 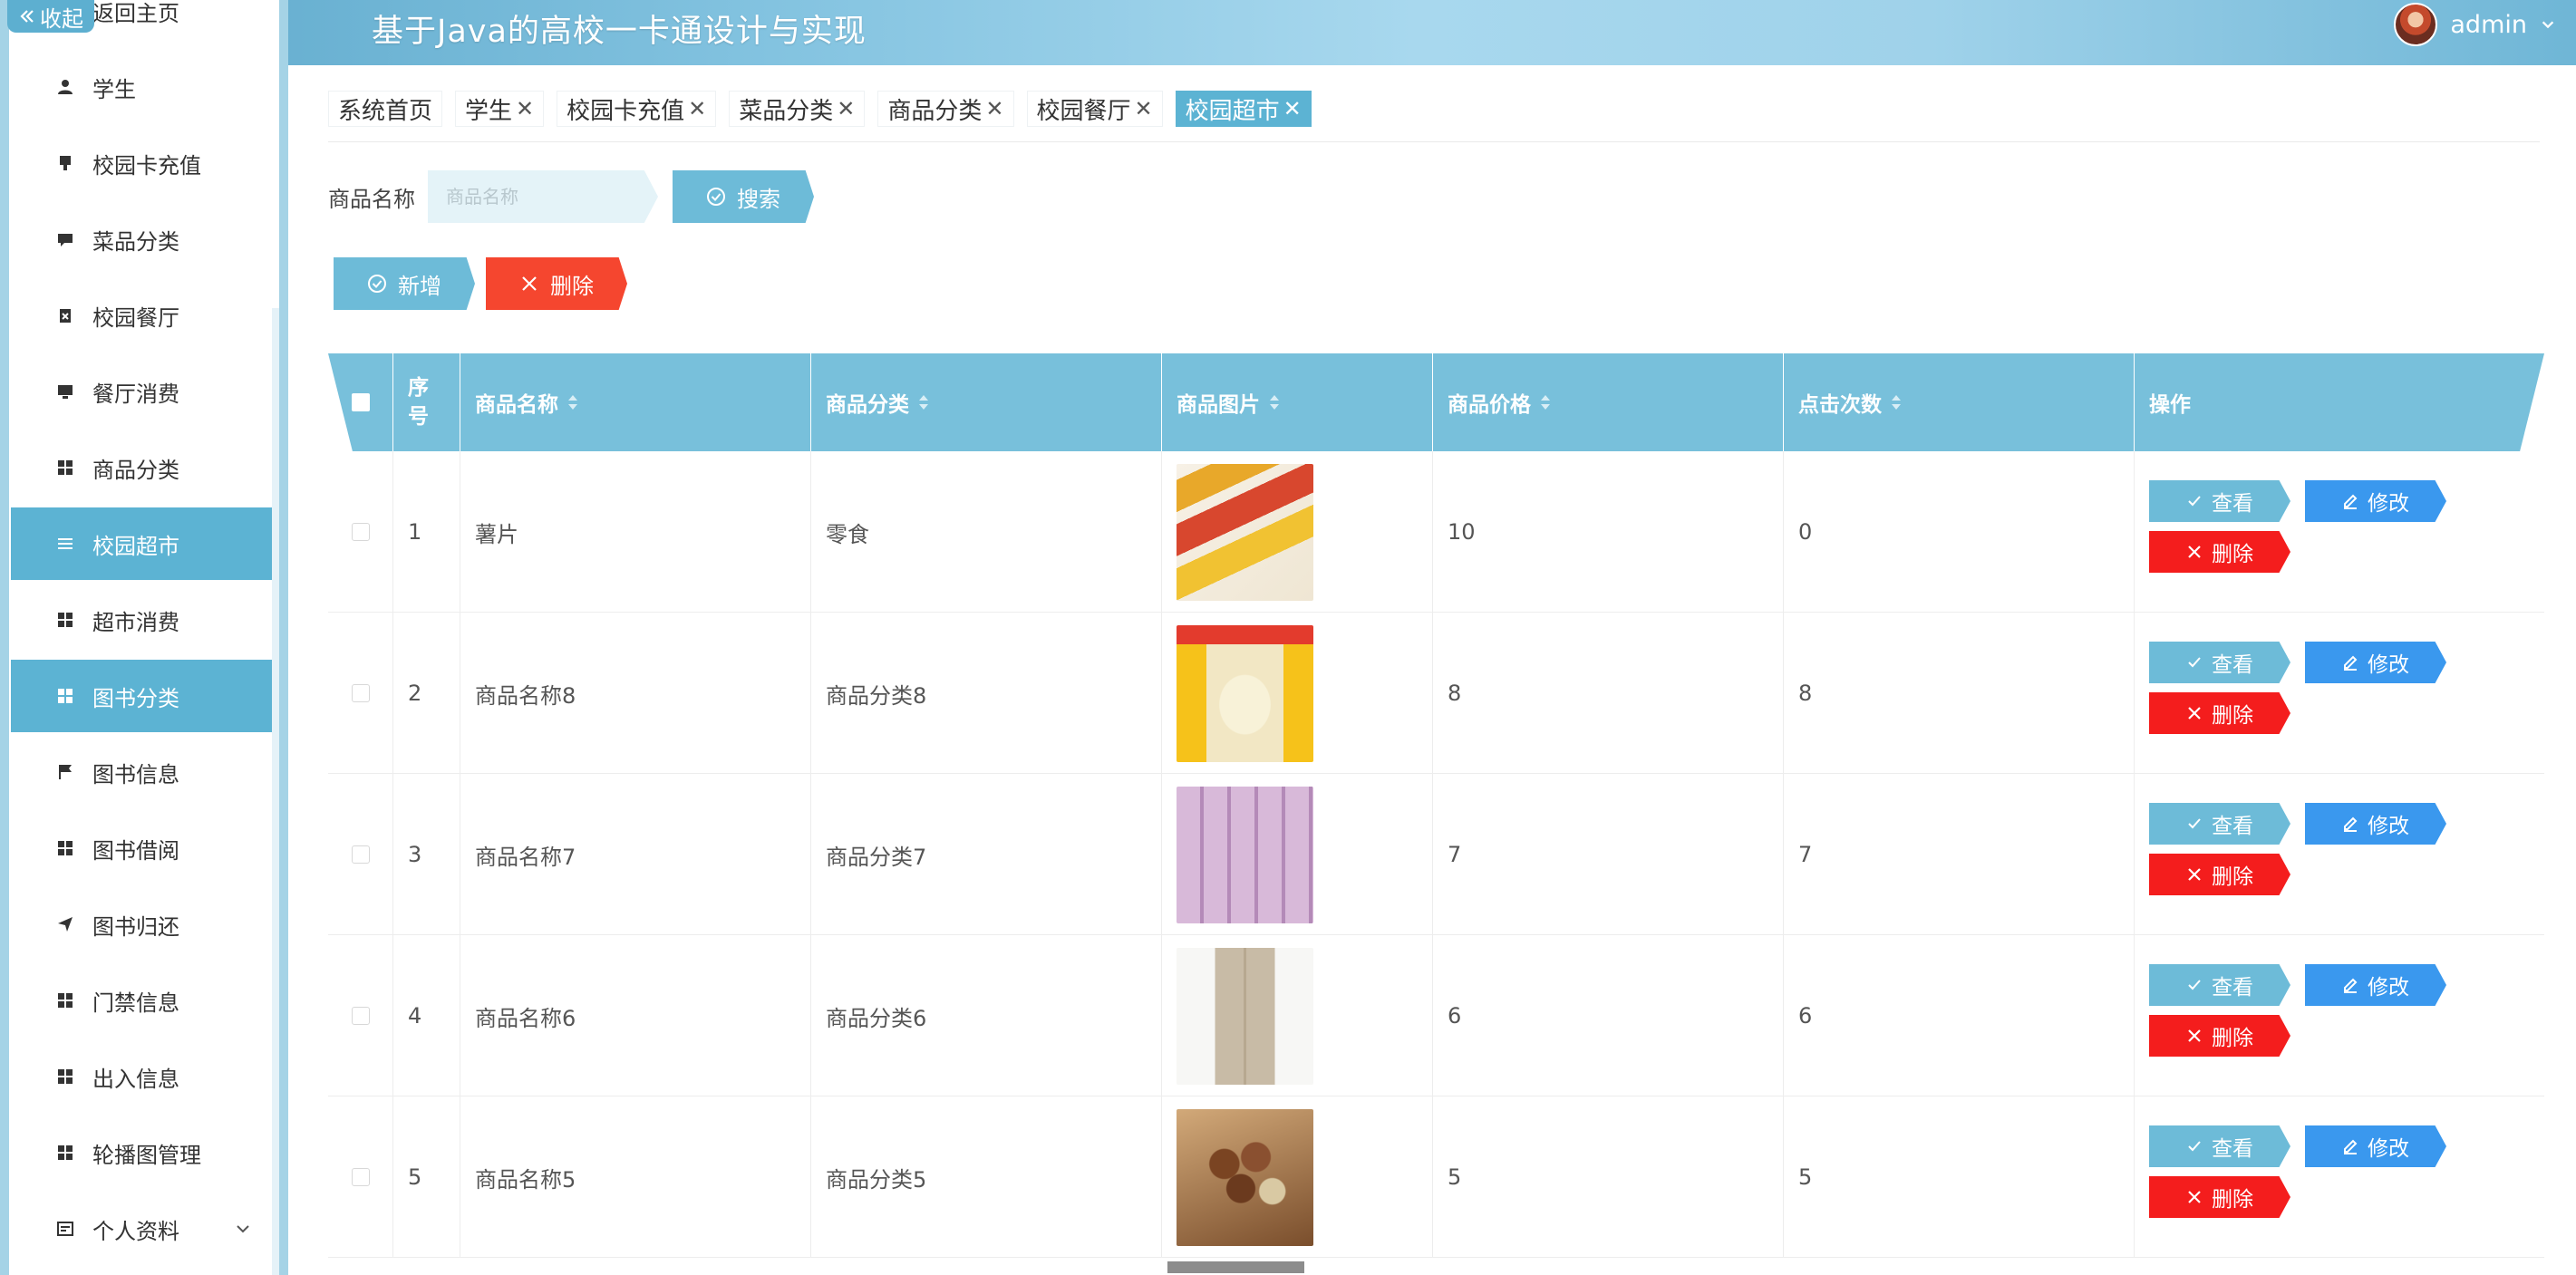 I want to click on product-name: 商品名称5, so click(x=635, y=1177).